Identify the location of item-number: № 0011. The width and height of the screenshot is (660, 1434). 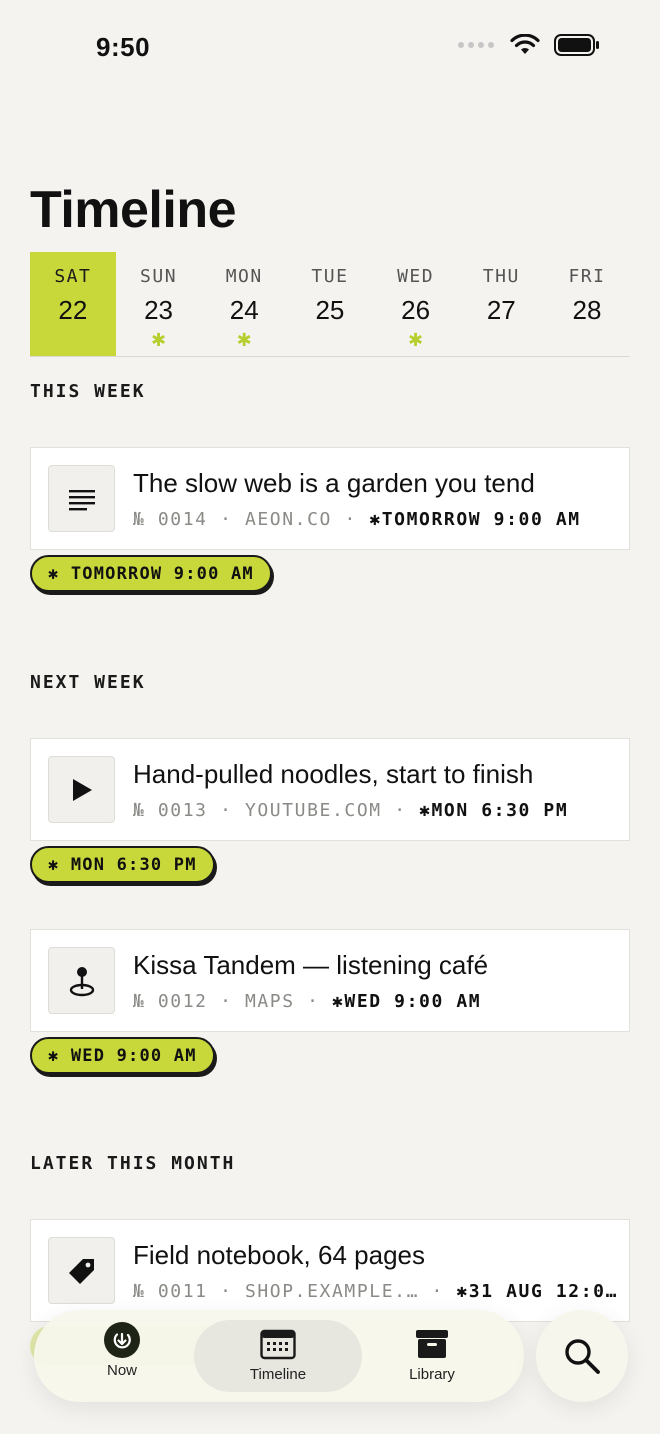
(170, 1291).